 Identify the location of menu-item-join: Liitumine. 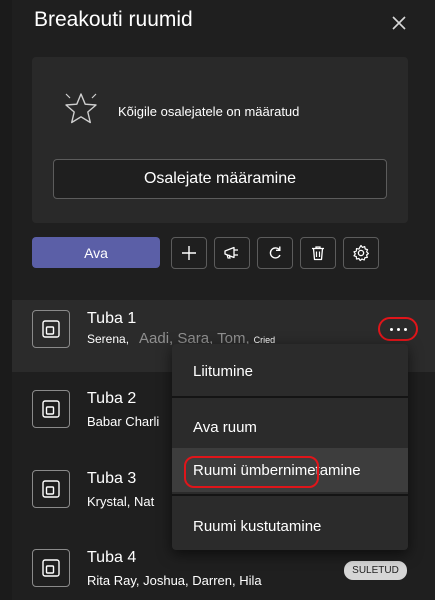
(290, 371).